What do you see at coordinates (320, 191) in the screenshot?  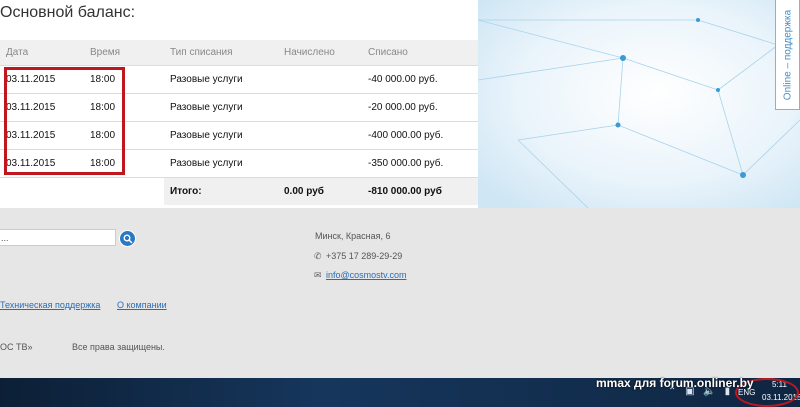 I see `total-credited: 0.00 руб` at bounding box center [320, 191].